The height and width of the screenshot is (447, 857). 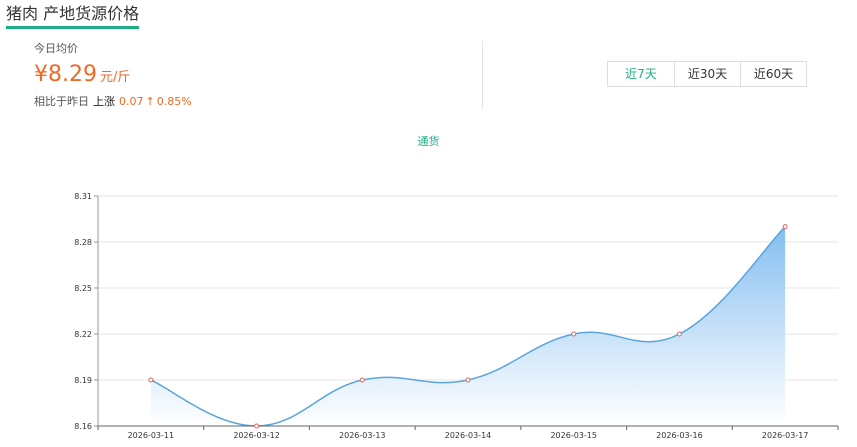 What do you see at coordinates (679, 435) in the screenshot?
I see `x-tick-label: 2026-03-16` at bounding box center [679, 435].